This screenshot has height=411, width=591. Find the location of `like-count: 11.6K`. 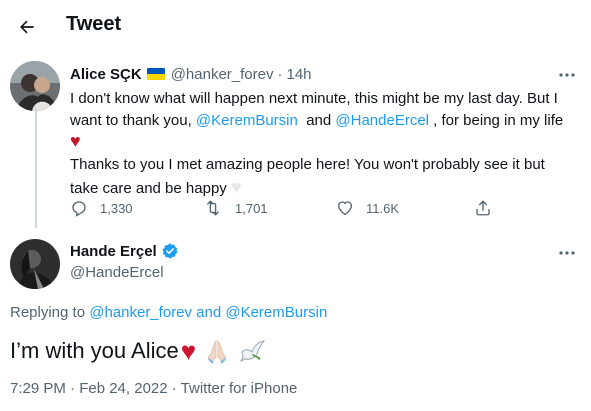

like-count: 11.6K is located at coordinates (383, 208).